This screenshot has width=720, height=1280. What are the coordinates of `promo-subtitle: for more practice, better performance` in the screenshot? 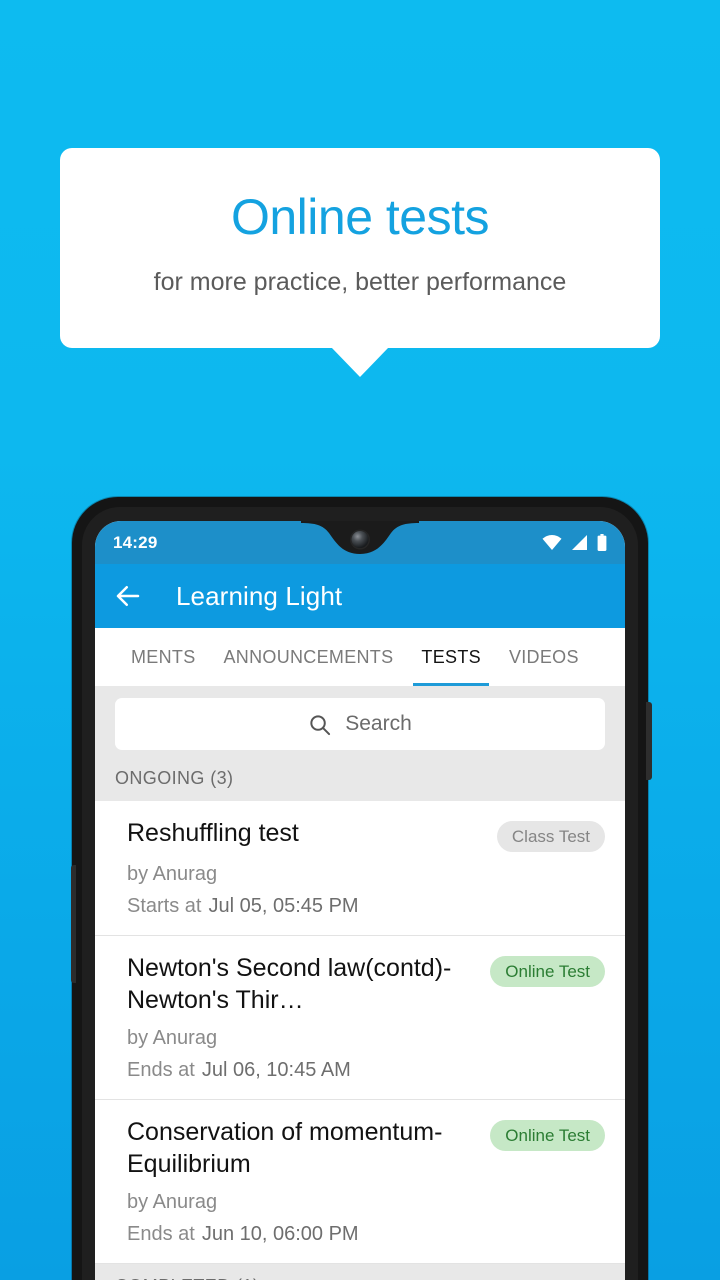 It's located at (360, 282).